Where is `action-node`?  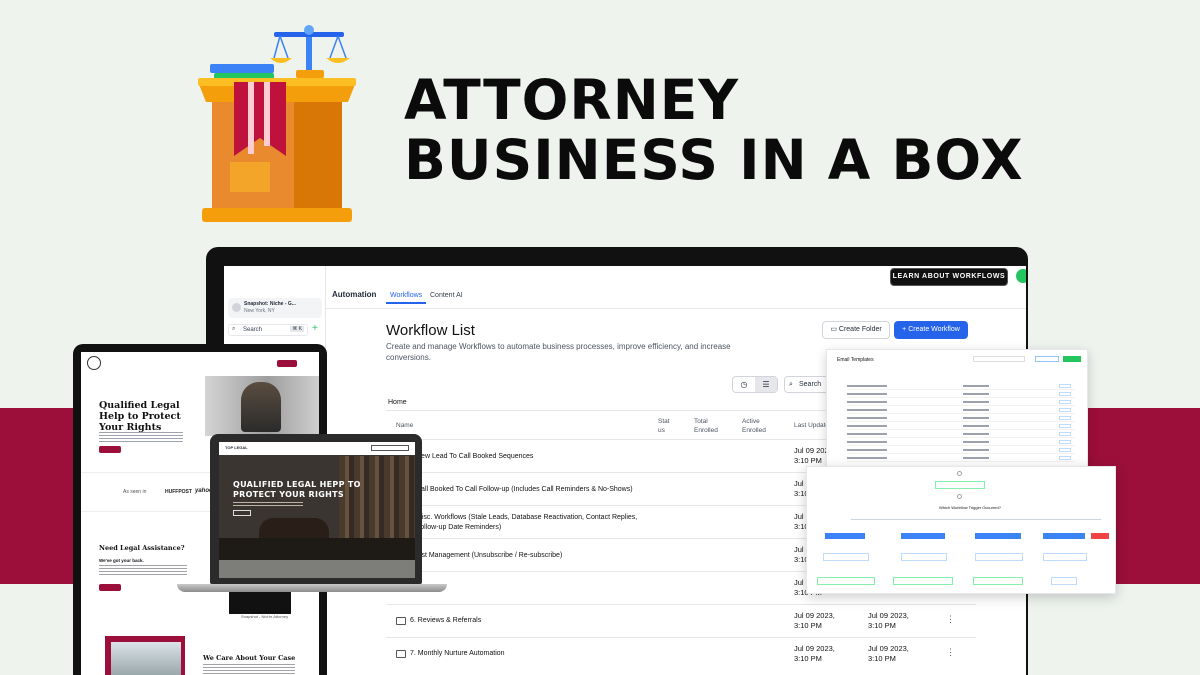 action-node is located at coordinates (1064, 581).